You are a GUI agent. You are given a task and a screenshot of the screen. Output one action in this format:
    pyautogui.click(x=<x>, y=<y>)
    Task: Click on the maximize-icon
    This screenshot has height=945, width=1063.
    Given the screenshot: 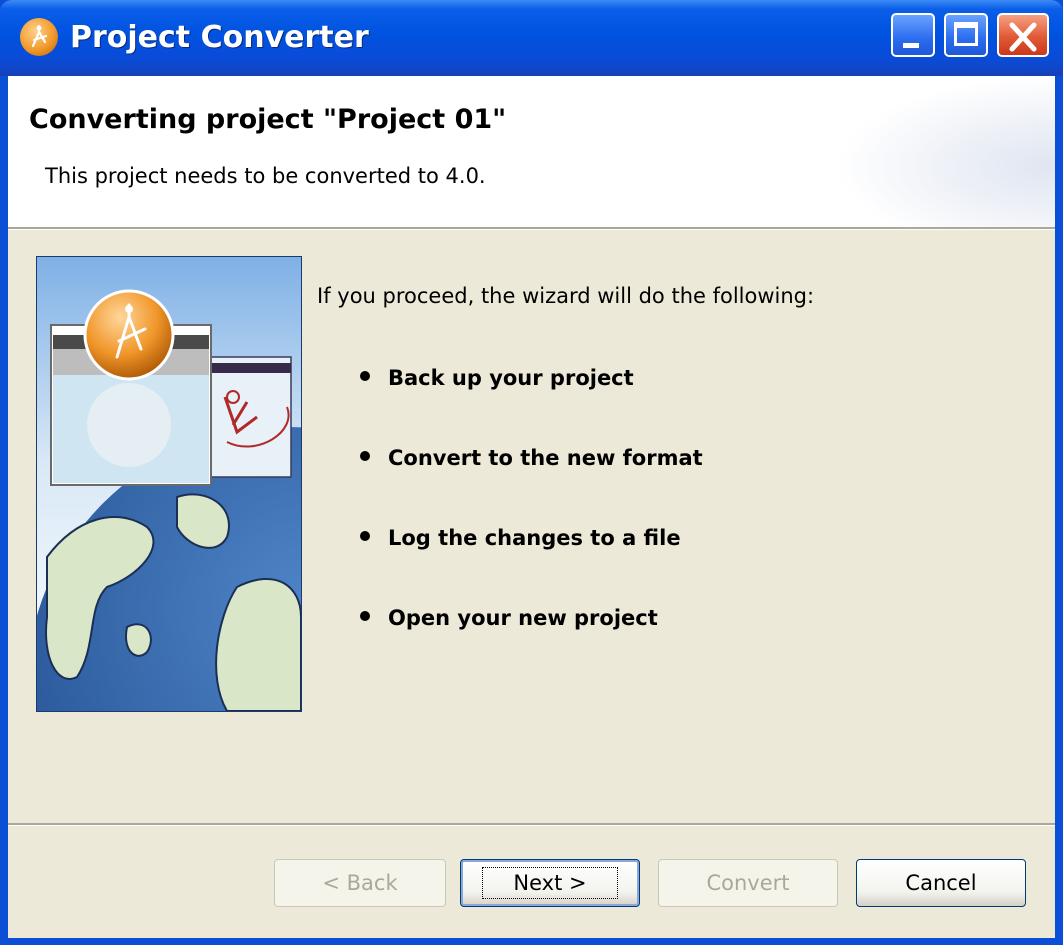 What is the action you would take?
    pyautogui.click(x=966, y=34)
    